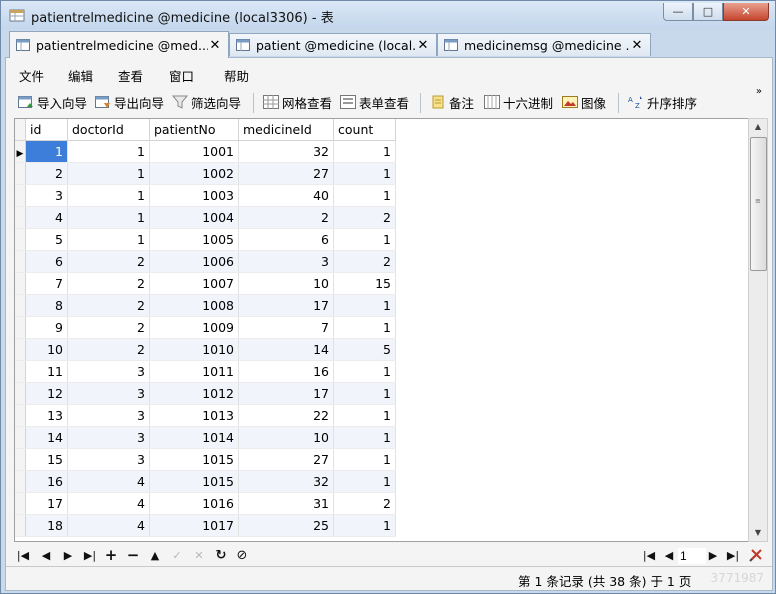 This screenshot has height=594, width=776. What do you see at coordinates (242, 555) in the screenshot?
I see `stop-icon: ⊘` at bounding box center [242, 555].